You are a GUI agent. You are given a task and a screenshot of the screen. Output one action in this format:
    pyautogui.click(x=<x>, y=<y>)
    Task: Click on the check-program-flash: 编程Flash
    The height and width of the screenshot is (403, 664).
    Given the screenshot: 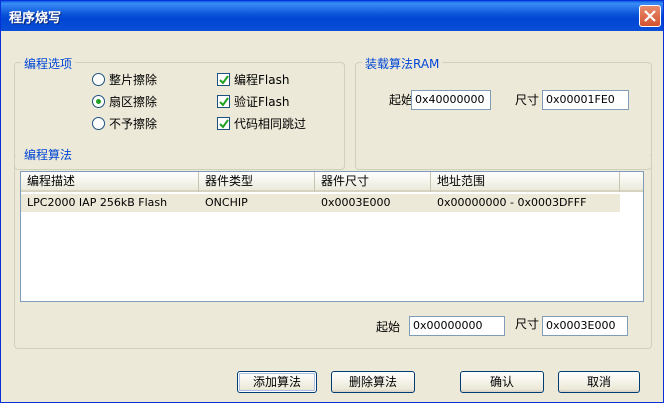 What is the action you would take?
    pyautogui.click(x=253, y=79)
    